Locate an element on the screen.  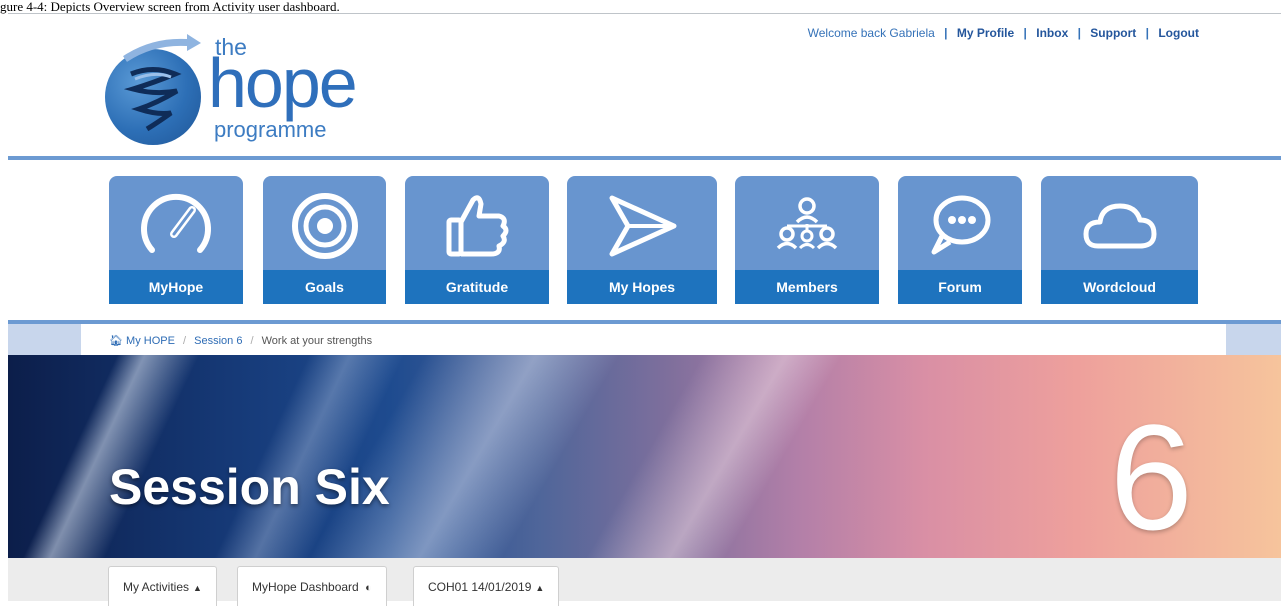
nav-tile-members: Members is located at coordinates (807, 240).